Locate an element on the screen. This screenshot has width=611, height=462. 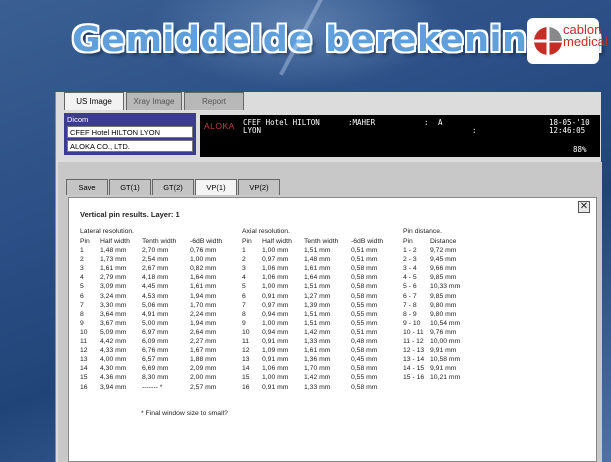
lateral-cell: 3,30 mm is located at coordinates (113, 305).